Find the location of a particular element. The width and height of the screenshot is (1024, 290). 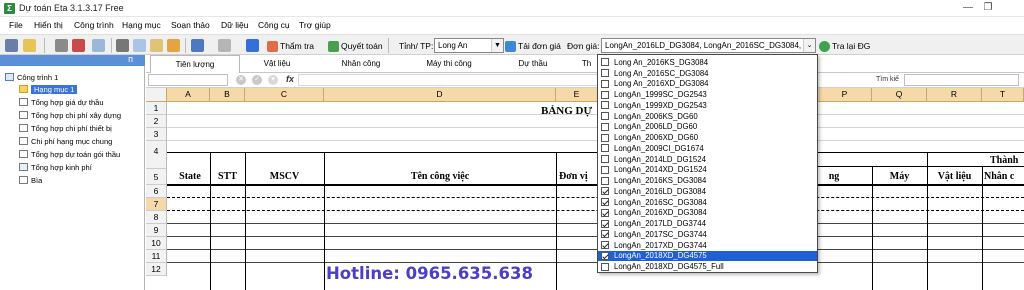

col-header-e: E is located at coordinates (577, 95).